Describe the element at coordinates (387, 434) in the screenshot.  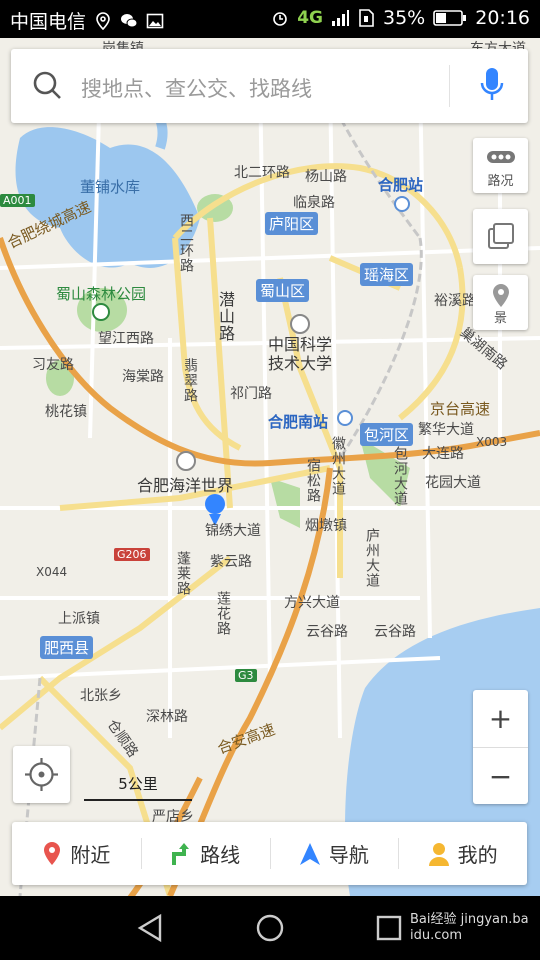
I see `district-baohe: 包河区` at that location.